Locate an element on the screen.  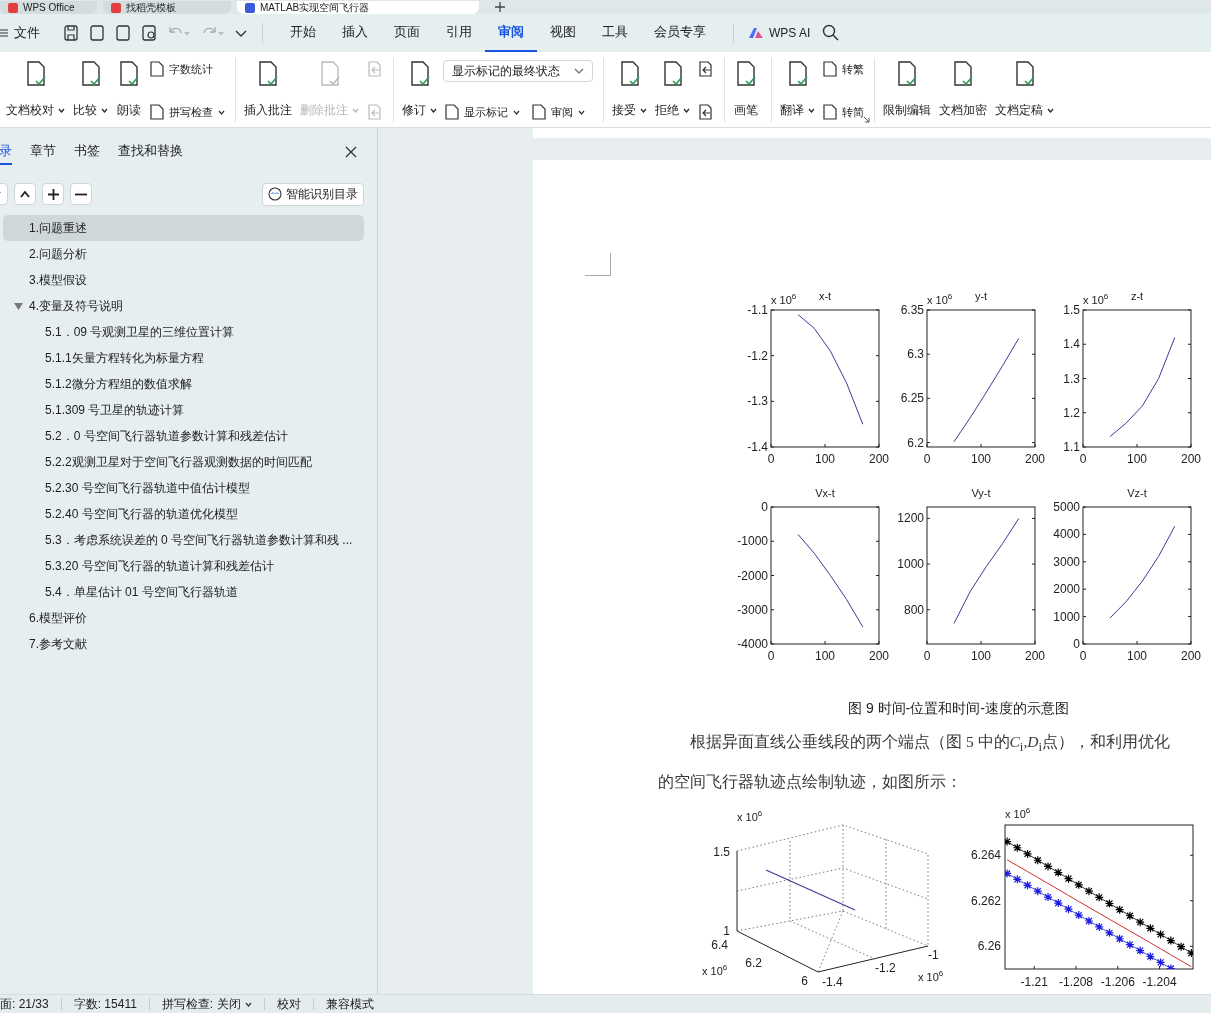
ribbon-button: 插入批注 is located at coordinates (268, 90).